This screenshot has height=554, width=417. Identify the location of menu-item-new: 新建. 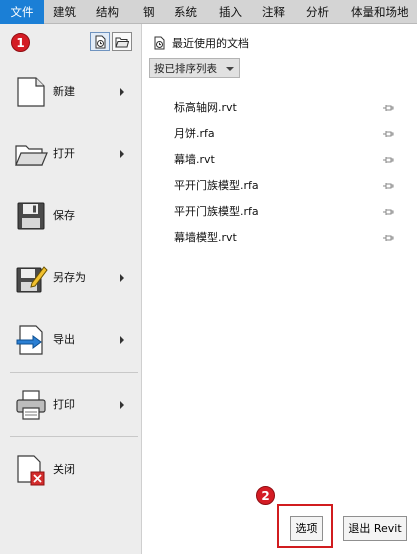
(69, 92).